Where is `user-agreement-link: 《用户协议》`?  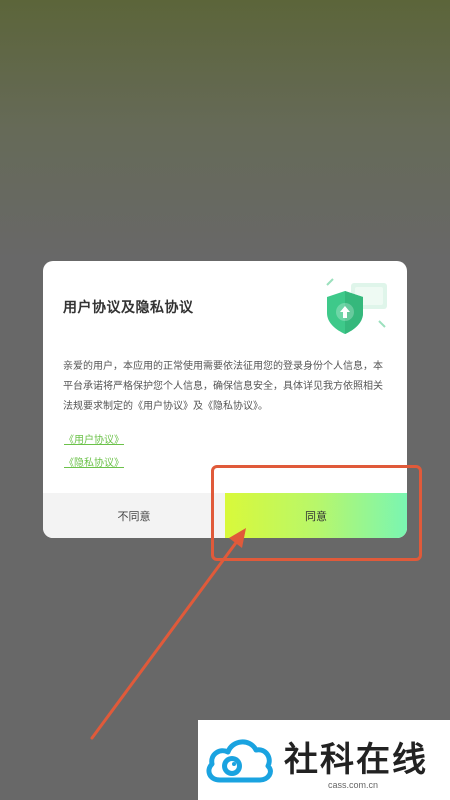 user-agreement-link: 《用户协议》 is located at coordinates (94, 438).